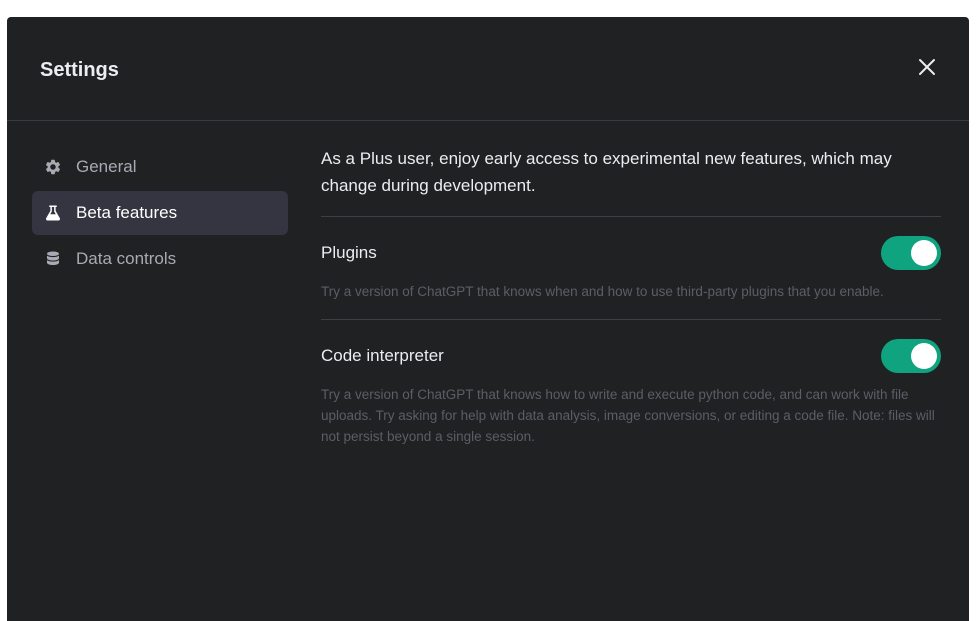 The height and width of the screenshot is (621, 977). I want to click on sidebar-item-beta-features: Beta features, so click(160, 213).